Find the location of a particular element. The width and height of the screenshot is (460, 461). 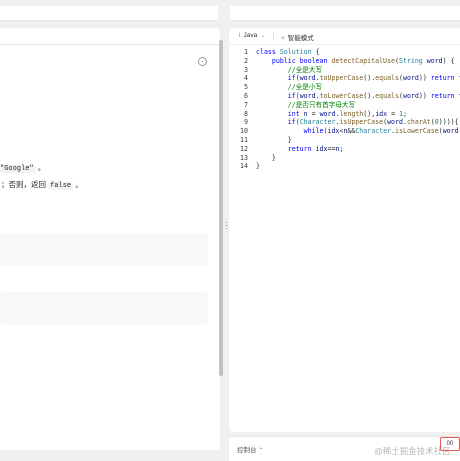

divider is located at coordinates (110, 44).